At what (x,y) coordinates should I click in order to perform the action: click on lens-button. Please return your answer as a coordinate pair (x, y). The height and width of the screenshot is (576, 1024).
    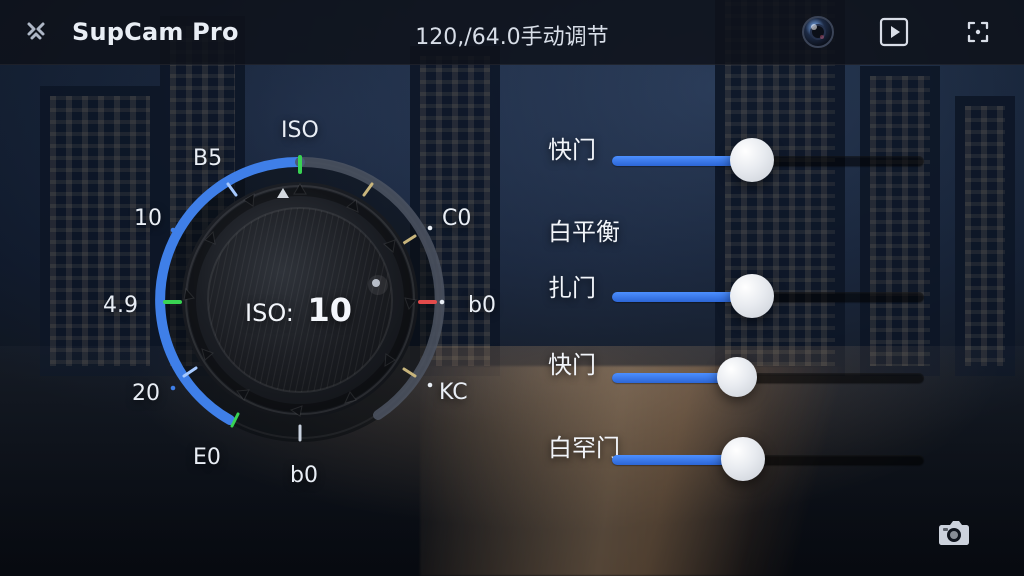
    Looking at the image, I should click on (818, 32).